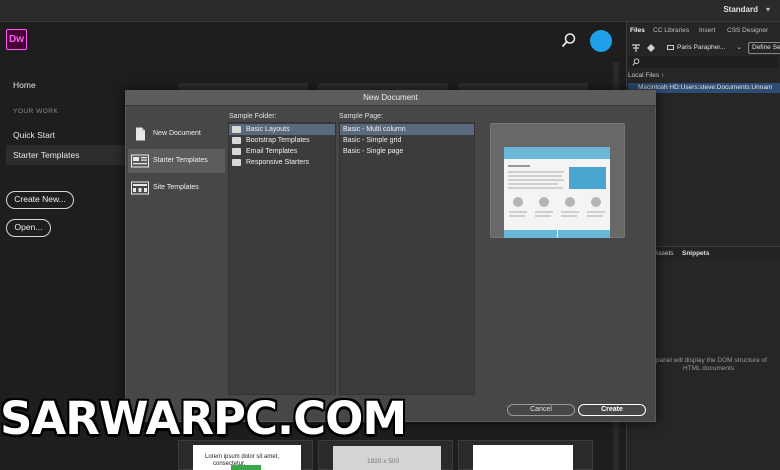 The image size is (780, 470). Describe the element at coordinates (390, 11) in the screenshot. I see `top-bar` at that location.